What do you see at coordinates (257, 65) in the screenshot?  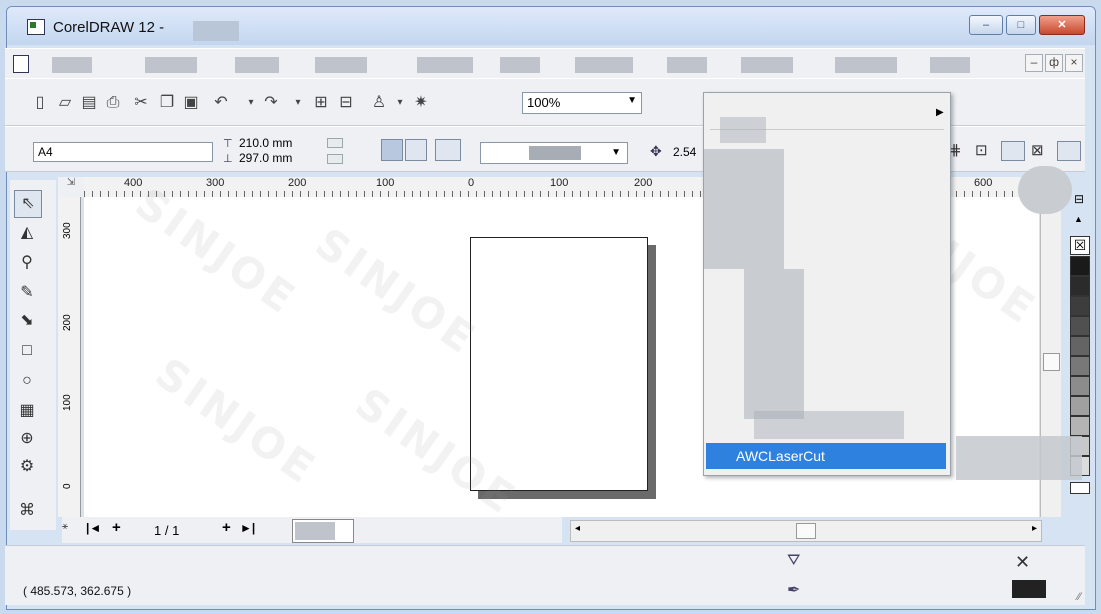 I see `menu-item-view` at bounding box center [257, 65].